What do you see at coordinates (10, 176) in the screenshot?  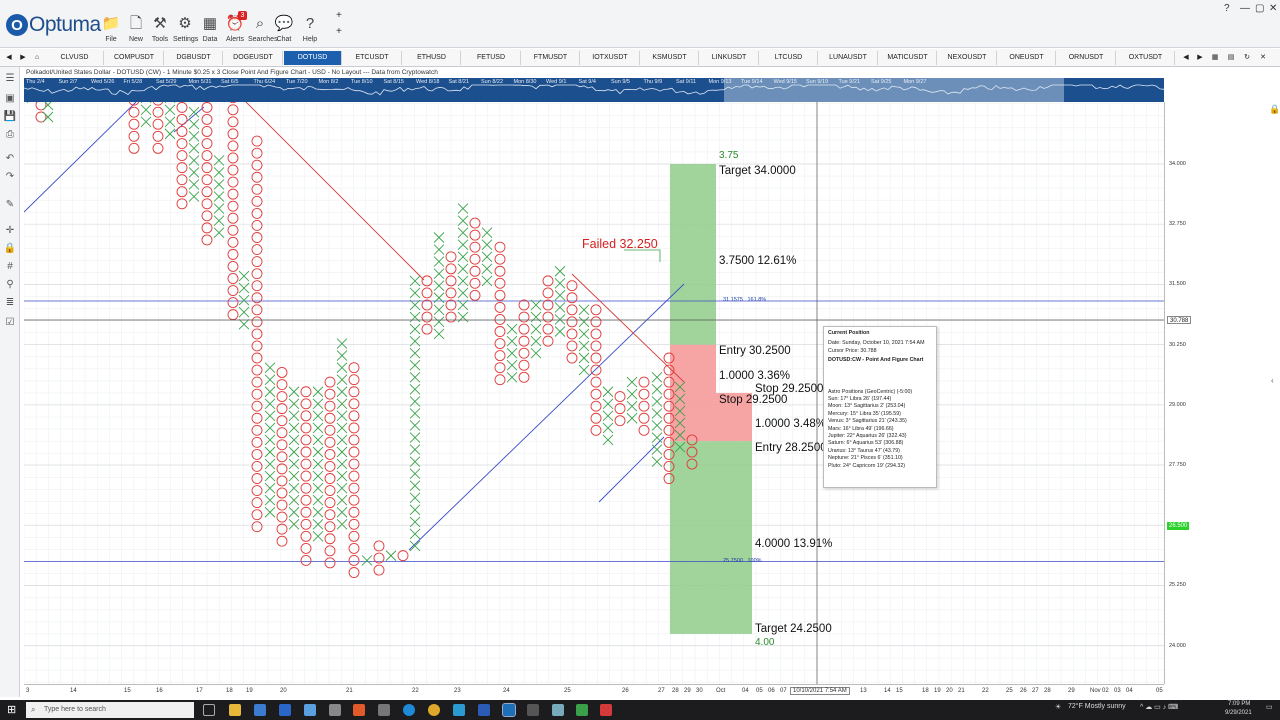 I see `redo-icon: ↷` at bounding box center [10, 176].